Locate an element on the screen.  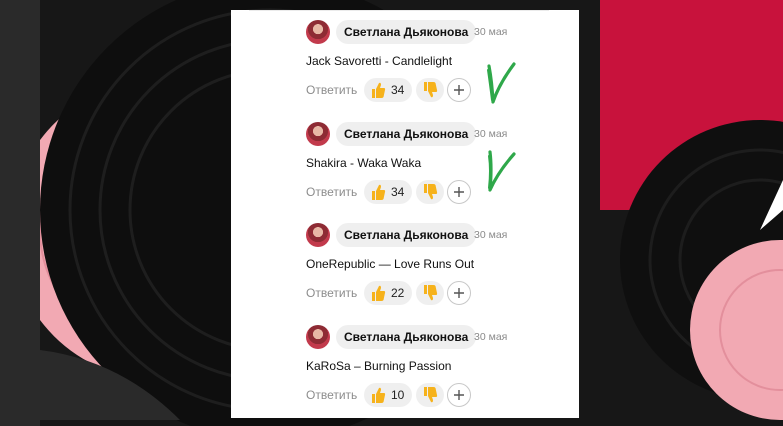
left-edge-shadow is located at coordinates (20, 213).